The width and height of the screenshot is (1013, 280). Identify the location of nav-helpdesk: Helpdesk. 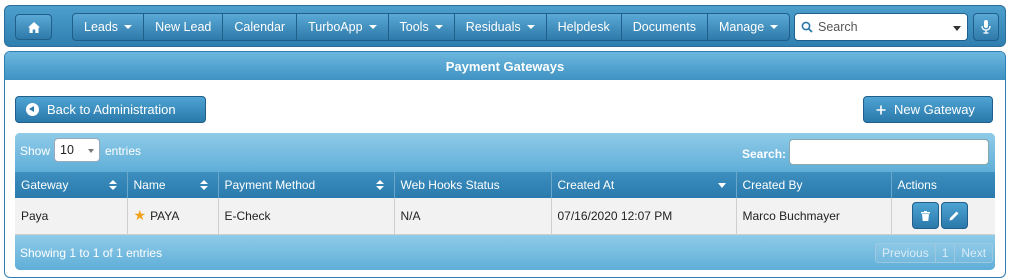
(584, 27).